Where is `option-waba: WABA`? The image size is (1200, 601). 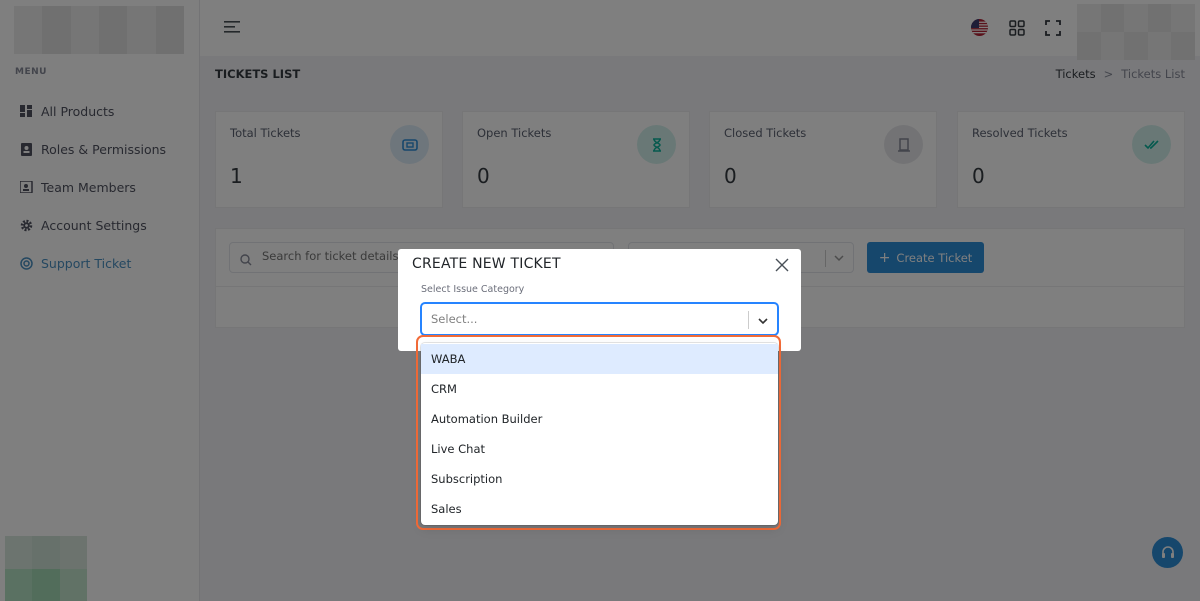
option-waba: WABA is located at coordinates (599, 359).